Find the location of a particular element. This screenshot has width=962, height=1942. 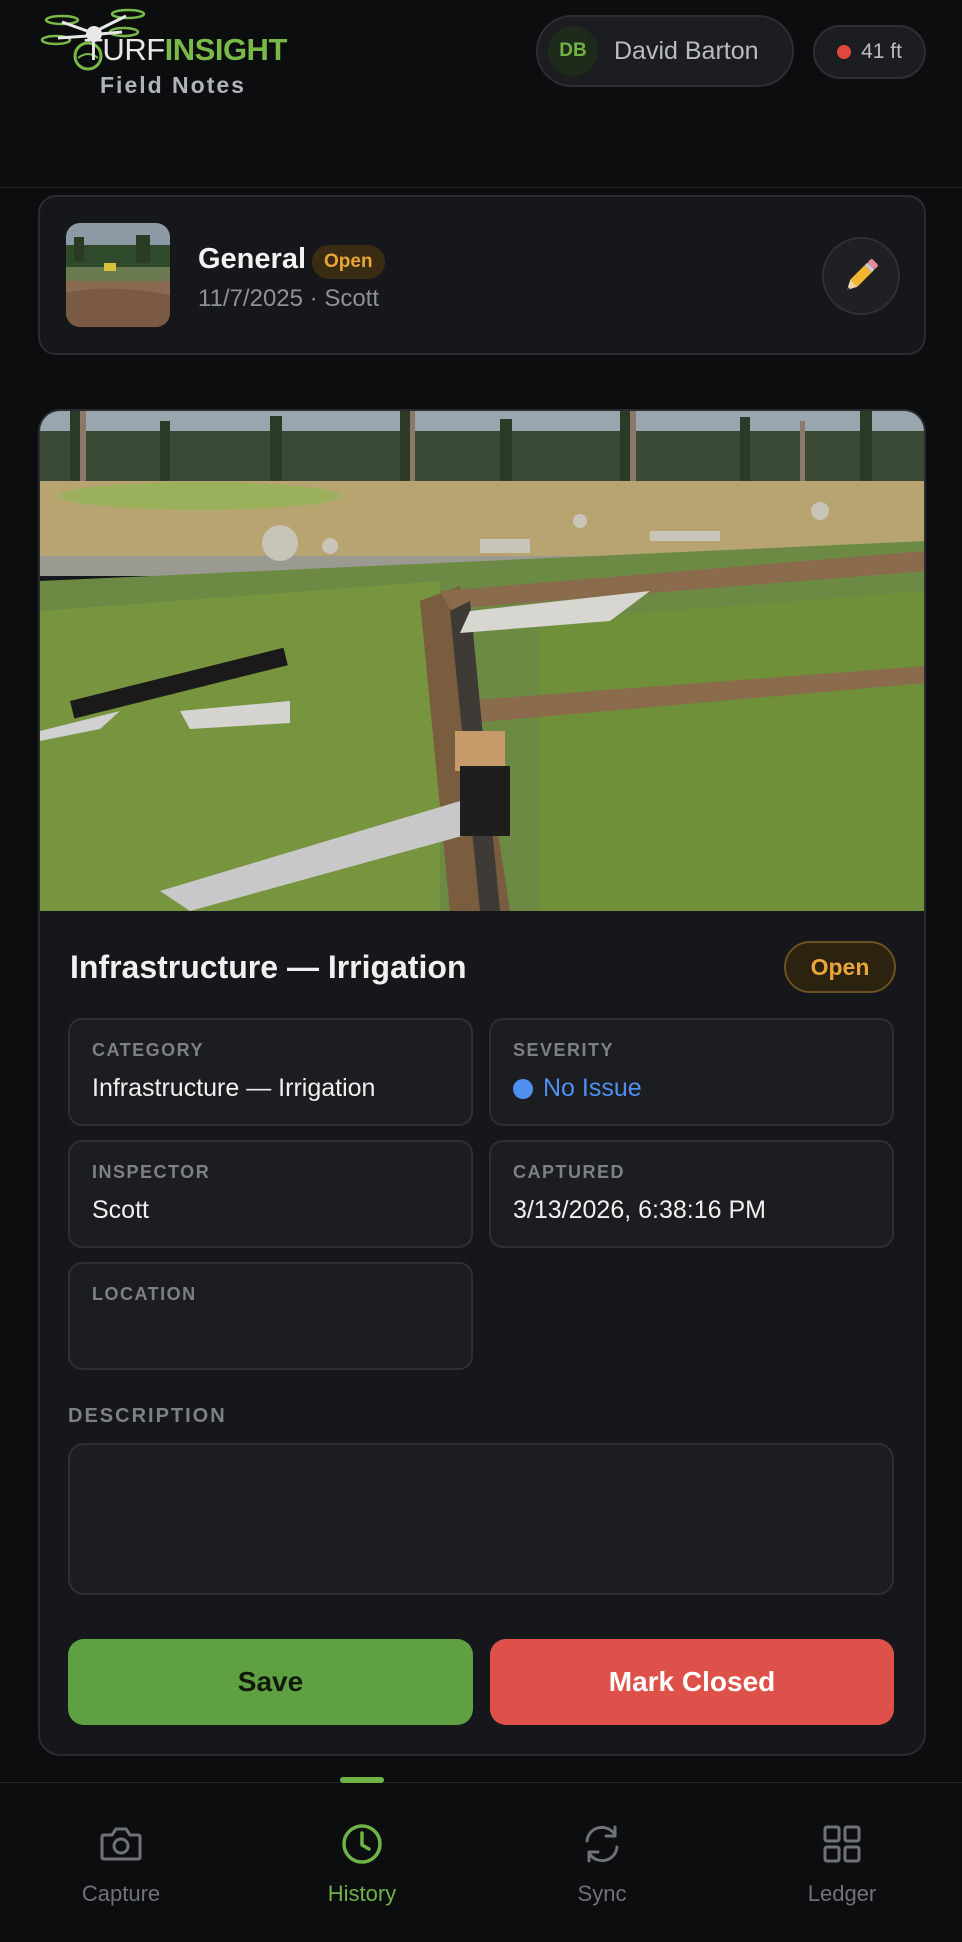

altitude-value: 41 ft is located at coordinates (881, 51).